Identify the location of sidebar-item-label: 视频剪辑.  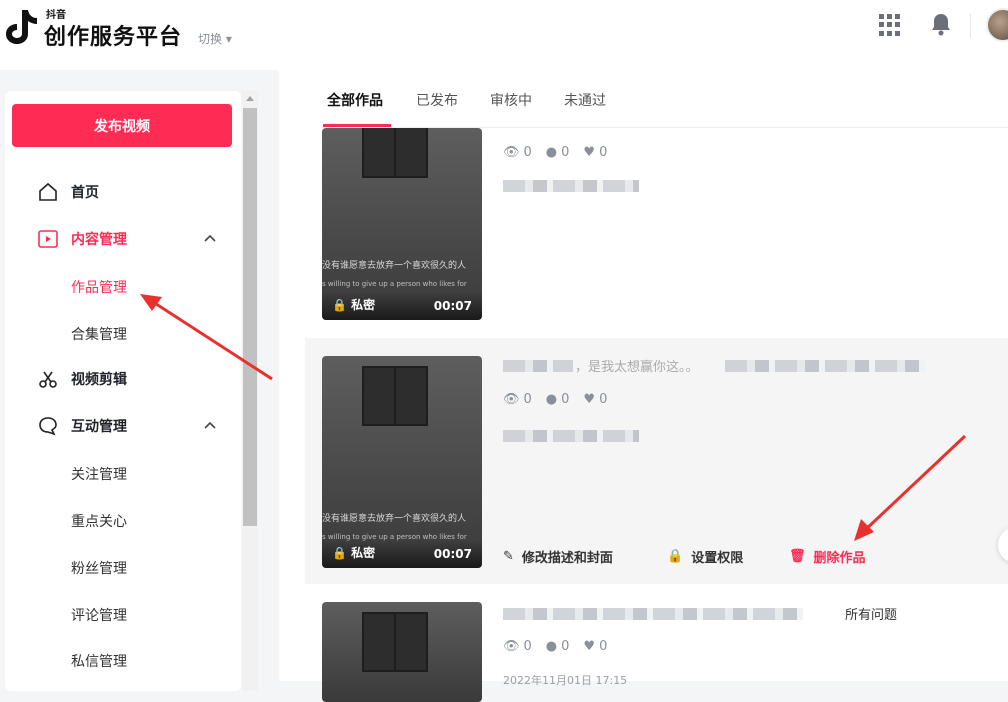
(99, 380).